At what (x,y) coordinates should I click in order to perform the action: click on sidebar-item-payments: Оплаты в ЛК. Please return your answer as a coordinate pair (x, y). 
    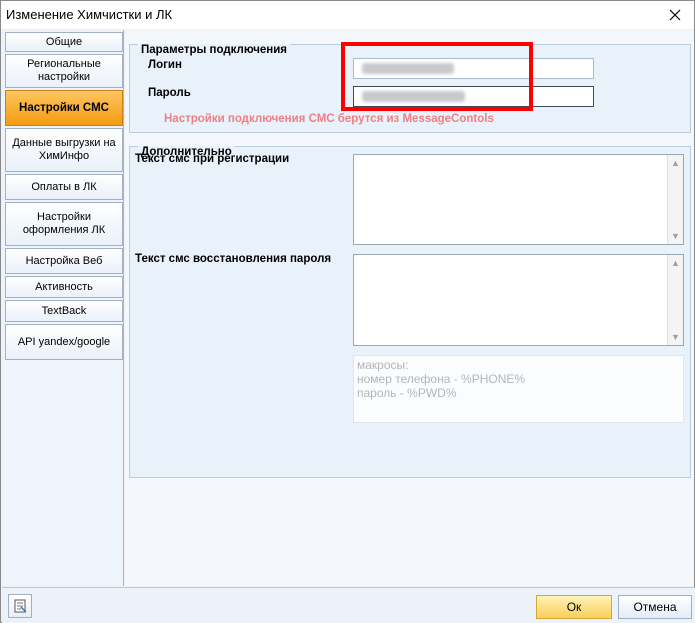
    Looking at the image, I should click on (64, 187).